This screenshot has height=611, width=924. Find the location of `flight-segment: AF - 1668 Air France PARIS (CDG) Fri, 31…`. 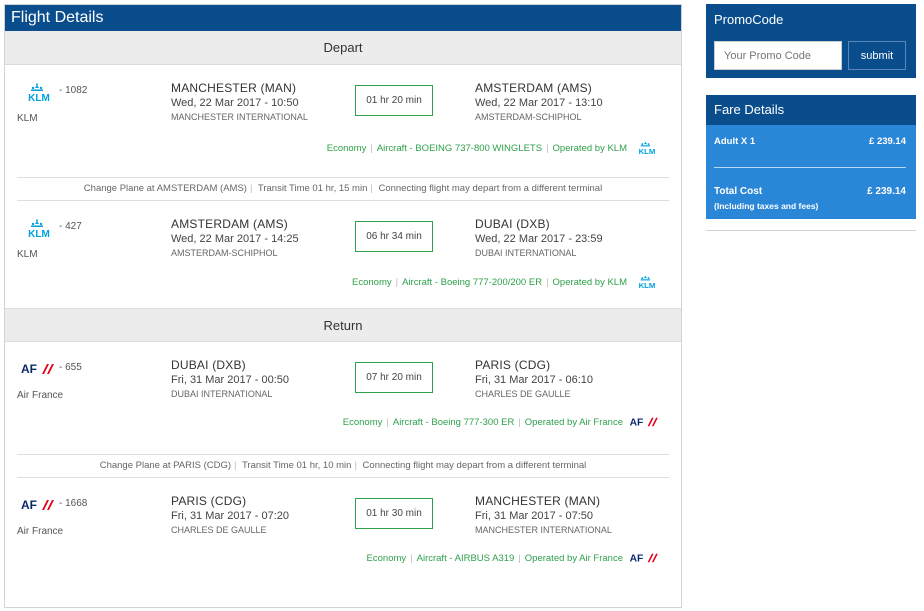

flight-segment: AF - 1668 Air France PARIS (CDG) Fri, 31… is located at coordinates (343, 528).